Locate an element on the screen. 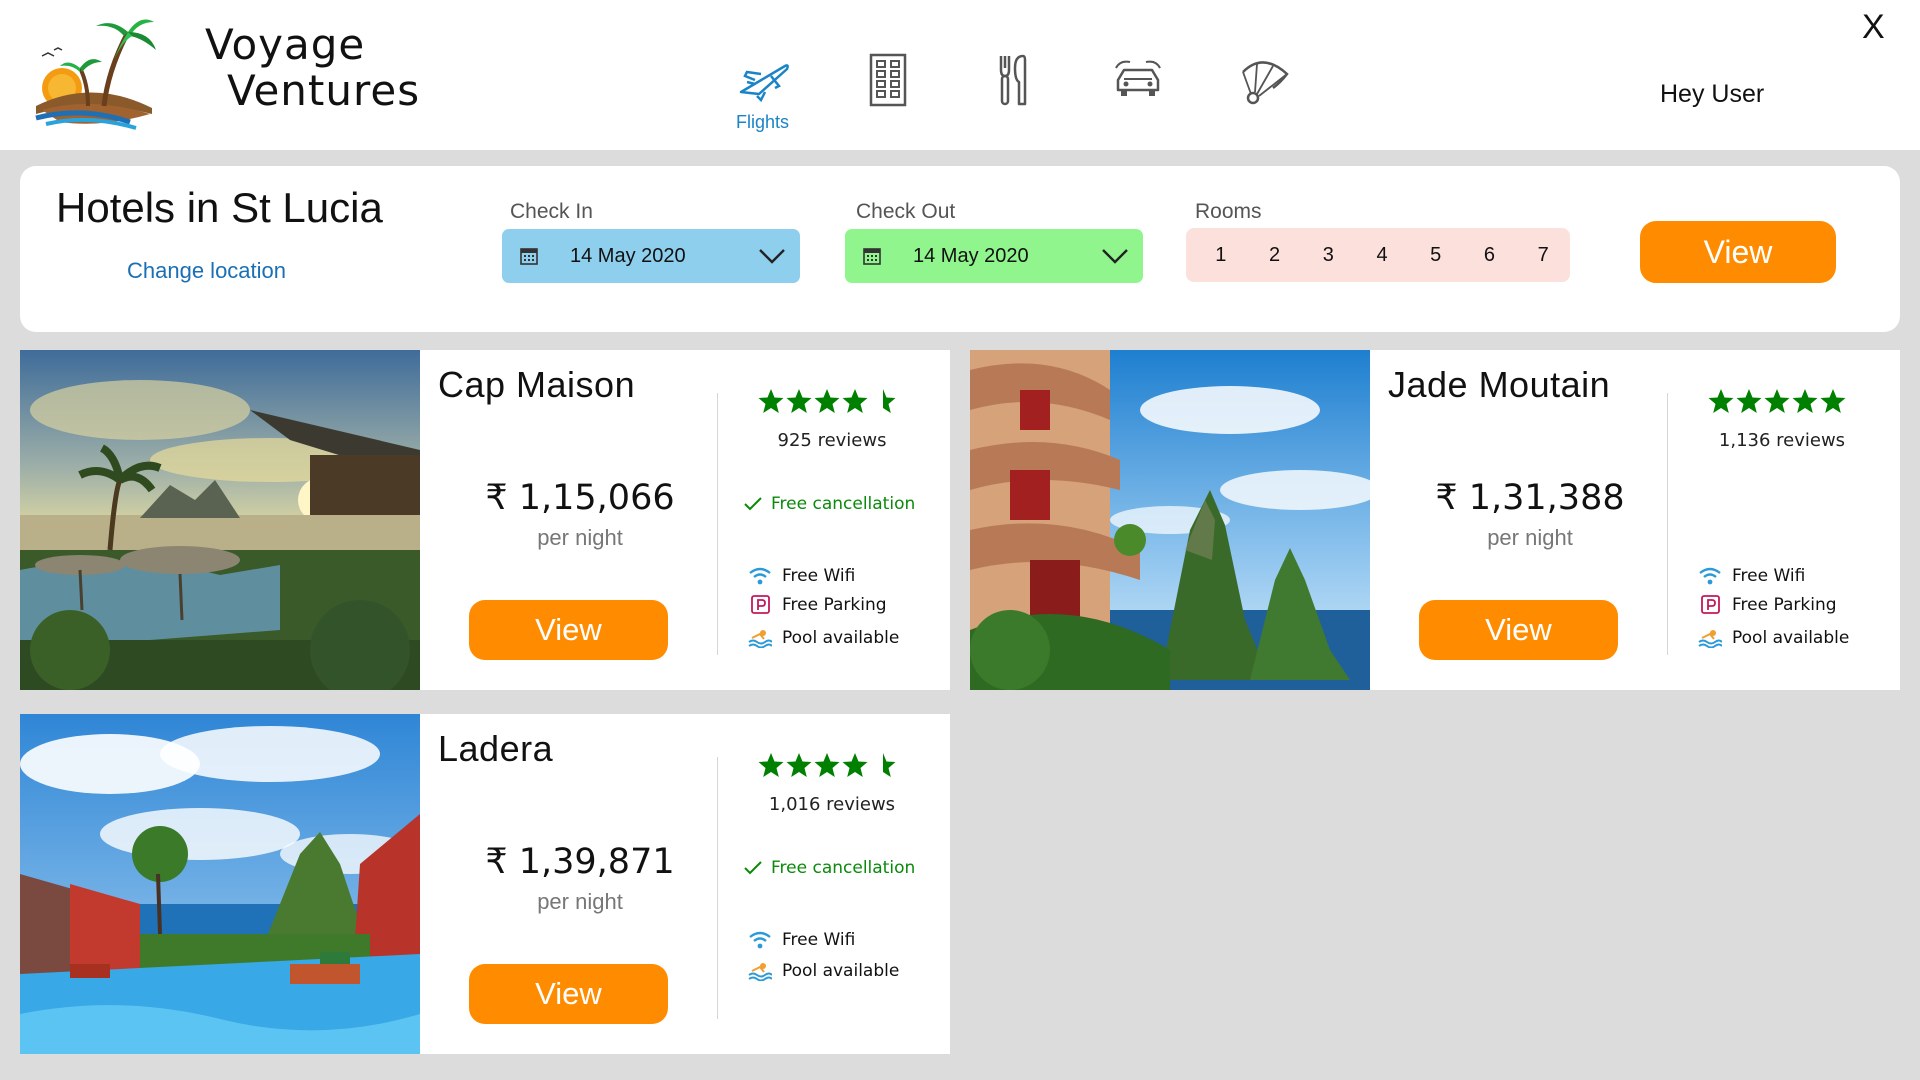 This screenshot has width=1920, height=1080. rooms-label: Rooms is located at coordinates (1228, 211).